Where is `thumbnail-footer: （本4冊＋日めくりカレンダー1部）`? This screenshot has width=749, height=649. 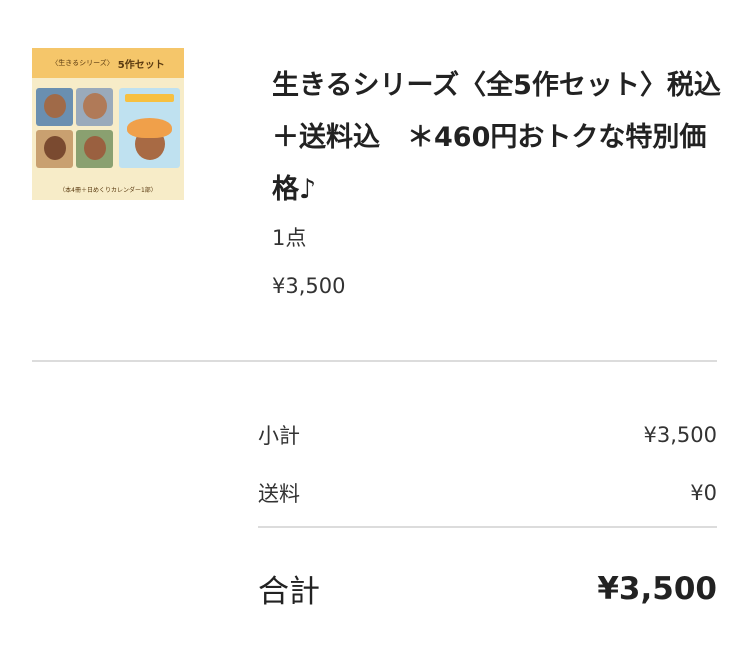
thumbnail-footer: （本4冊＋日めくりカレンダー1部） is located at coordinates (108, 190).